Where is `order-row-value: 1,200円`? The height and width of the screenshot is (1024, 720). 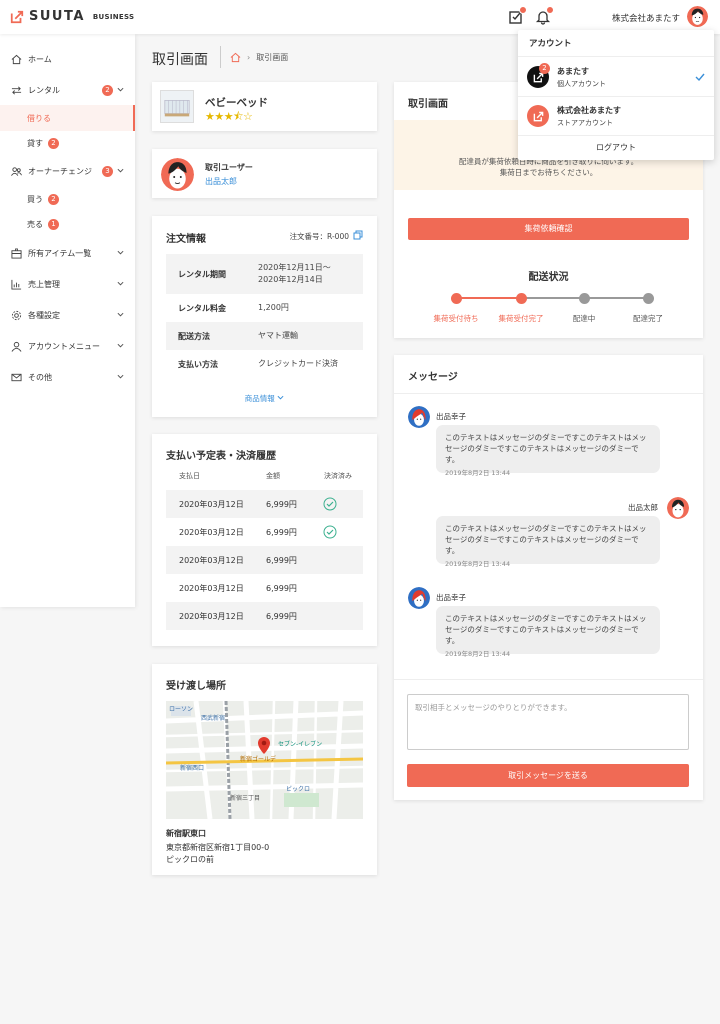
order-row-value: 1,200円 is located at coordinates (273, 307).